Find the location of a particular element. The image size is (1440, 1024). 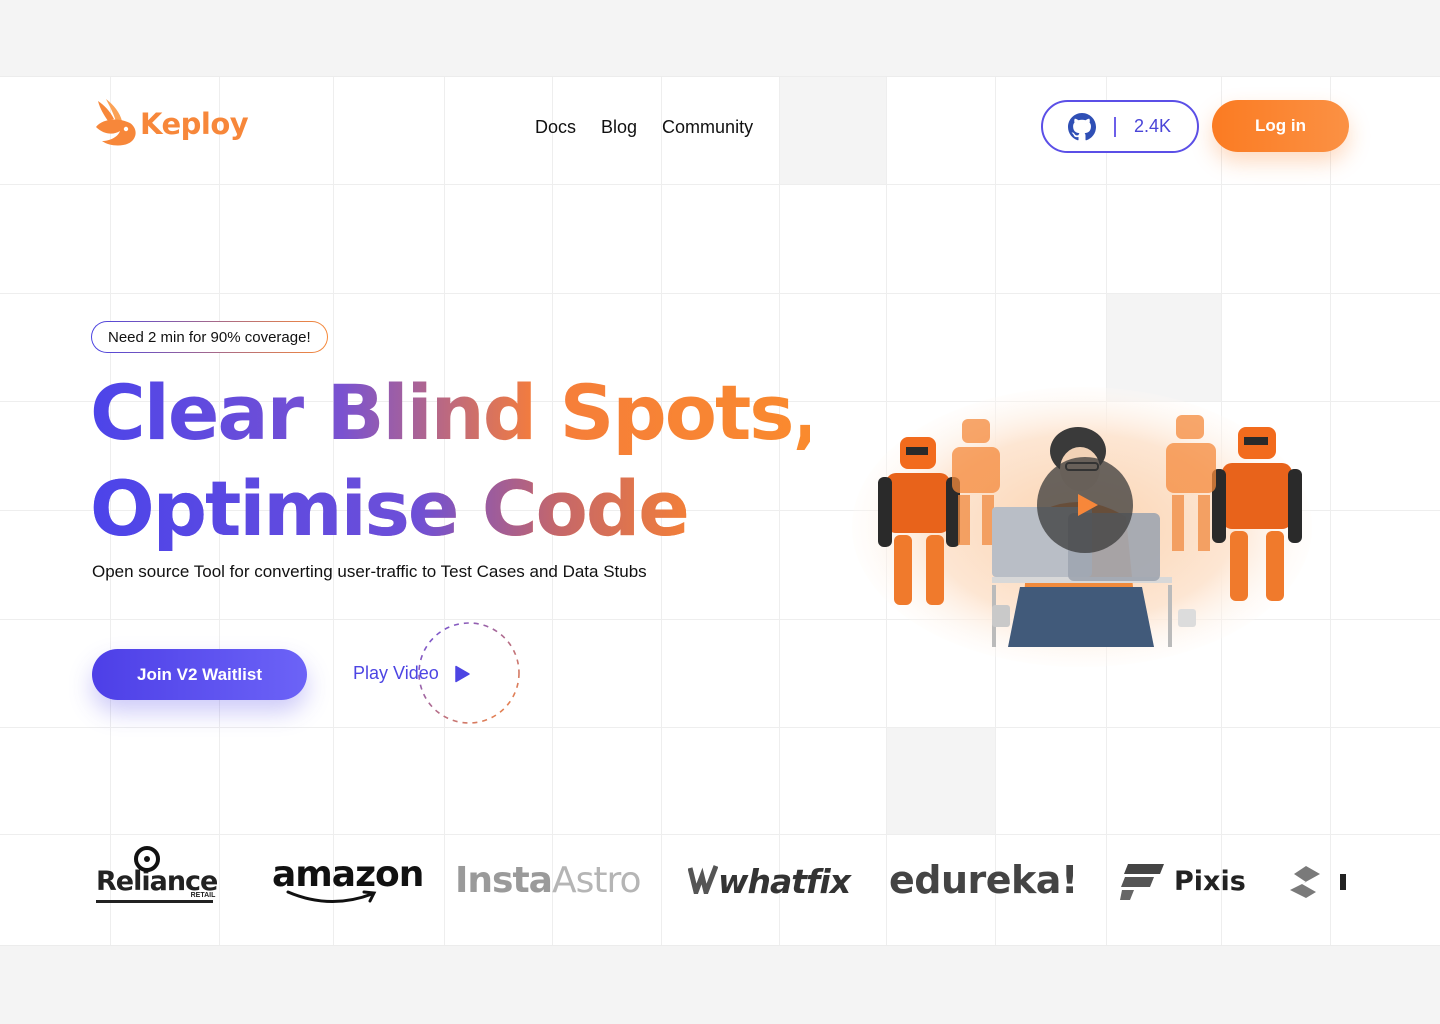

keploy-logo: Keploy is located at coordinates (170, 124).